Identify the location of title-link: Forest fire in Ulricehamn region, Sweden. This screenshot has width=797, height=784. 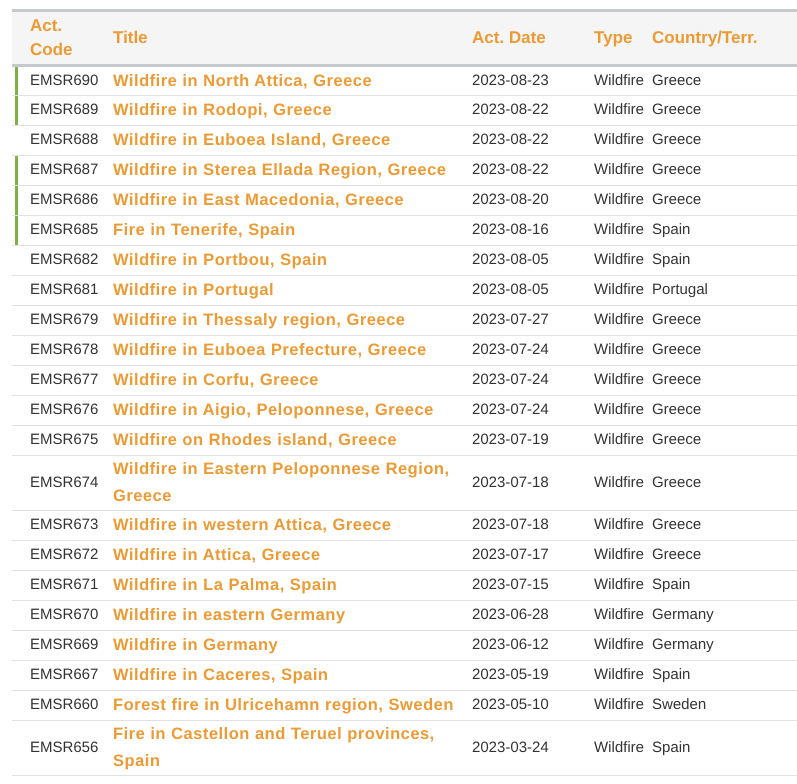
(283, 705).